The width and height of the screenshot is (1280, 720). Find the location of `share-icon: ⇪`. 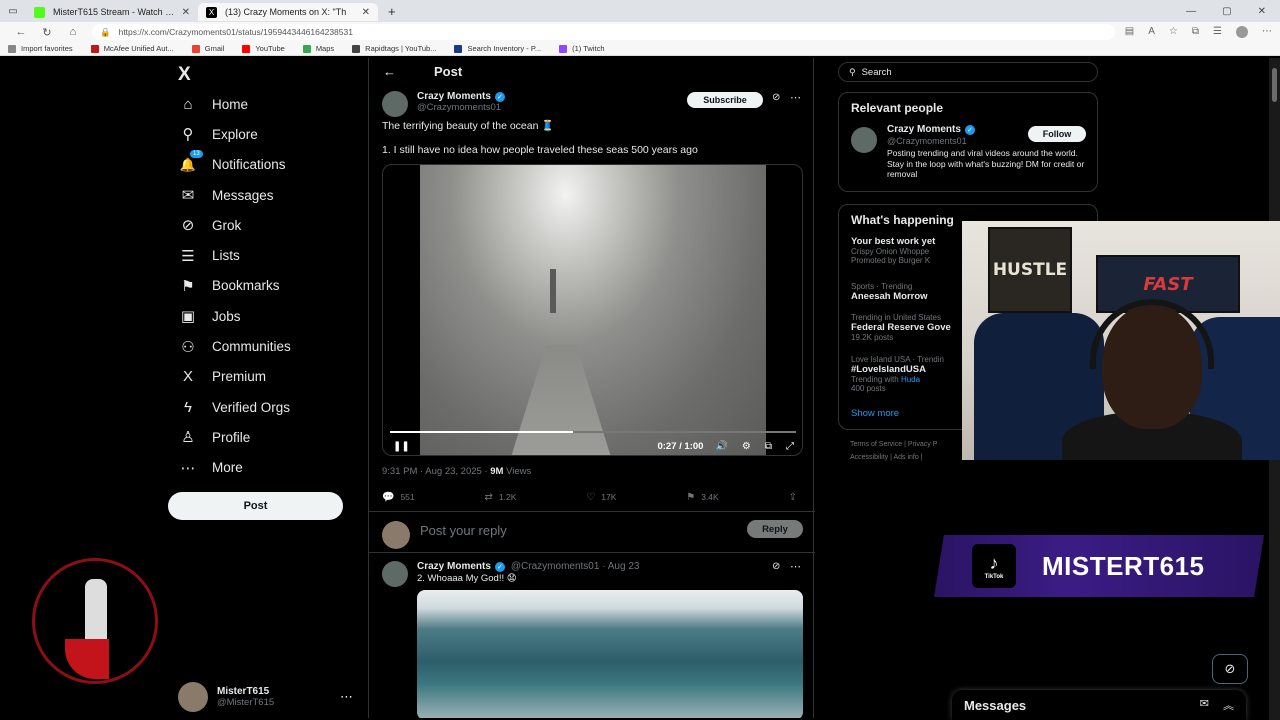

share-icon: ⇪ is located at coordinates (792, 497).